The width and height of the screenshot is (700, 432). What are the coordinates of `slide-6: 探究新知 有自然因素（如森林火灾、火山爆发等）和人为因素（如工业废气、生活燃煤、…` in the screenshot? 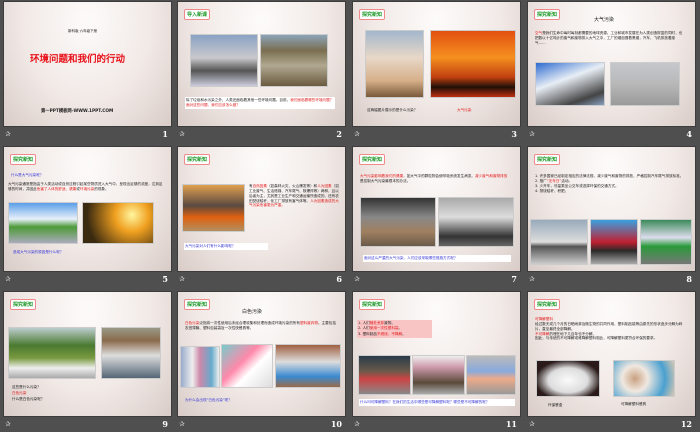 It's located at (261, 209).